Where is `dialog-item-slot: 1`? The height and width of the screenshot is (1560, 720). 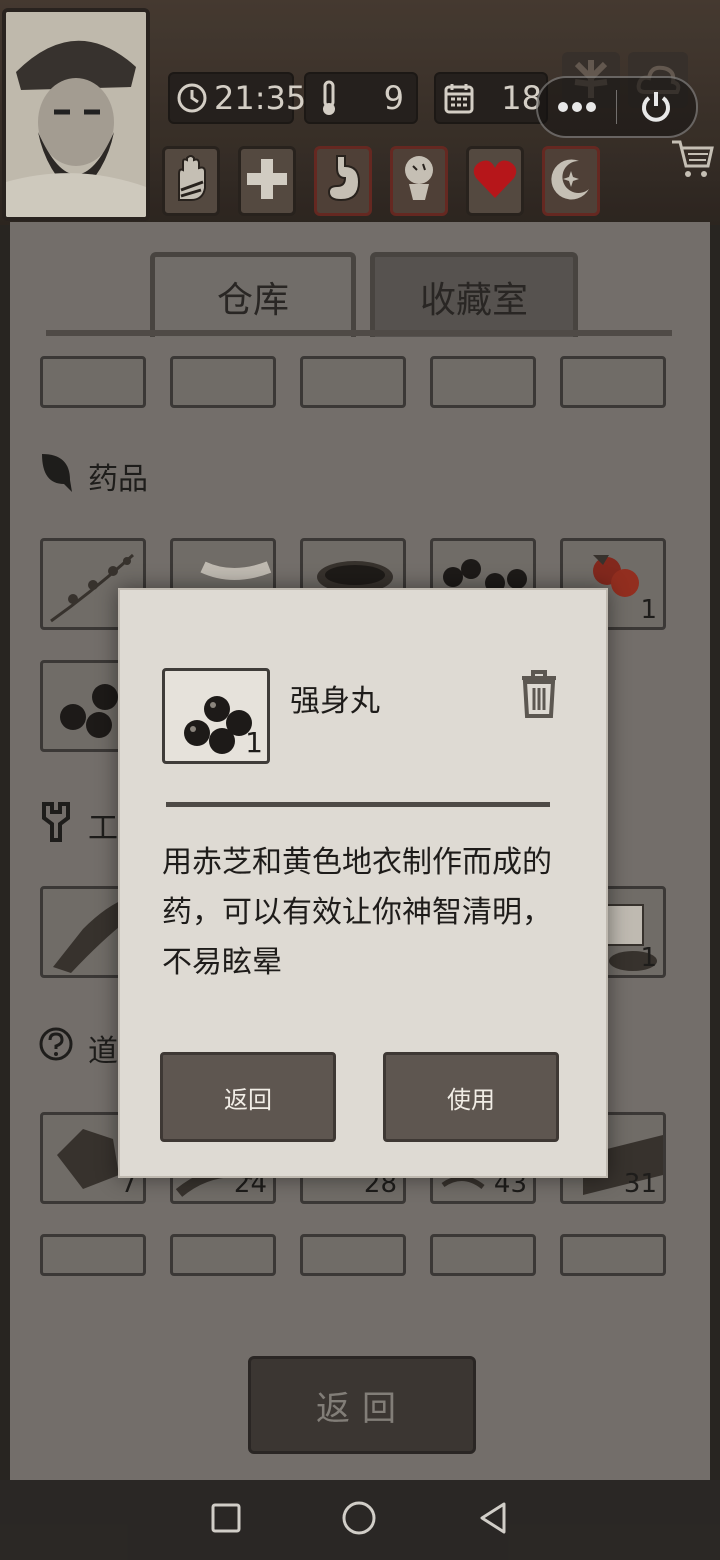
dialog-item-slot: 1 is located at coordinates (216, 716).